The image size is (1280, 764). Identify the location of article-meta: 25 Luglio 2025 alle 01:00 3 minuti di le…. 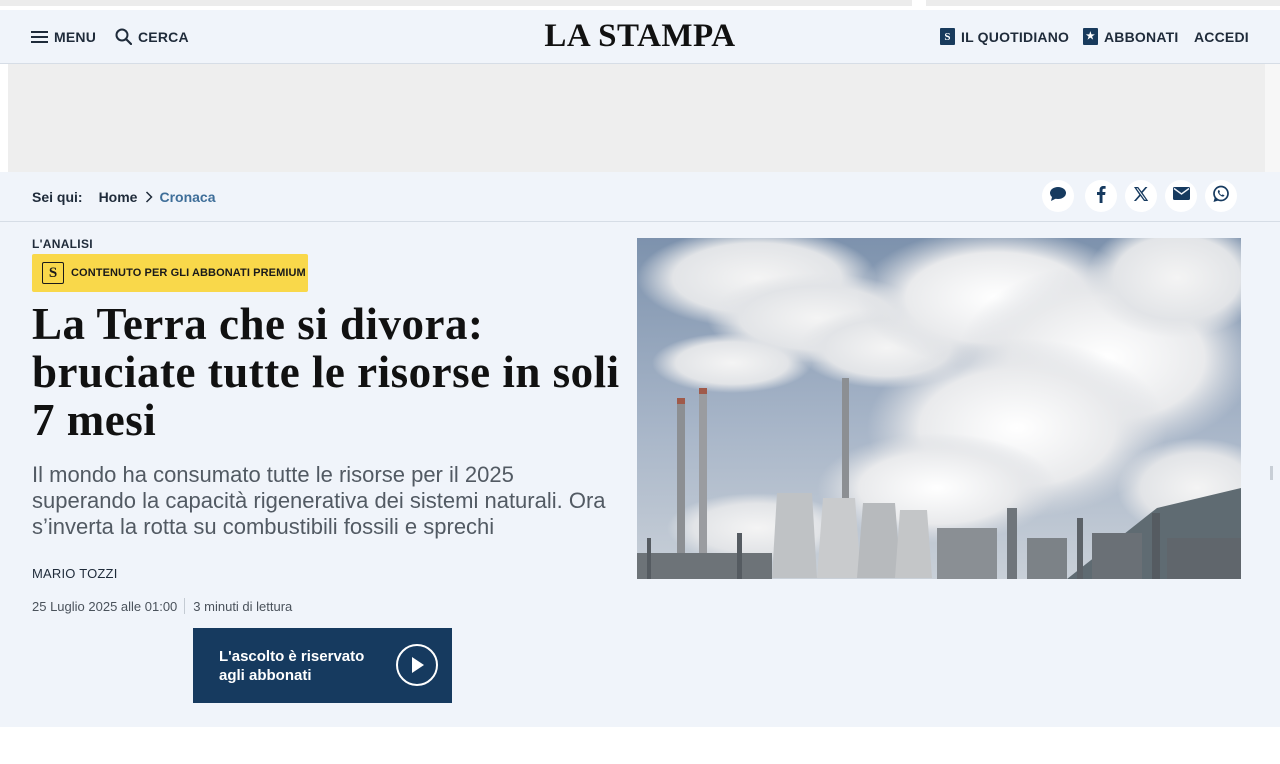
(162, 606).